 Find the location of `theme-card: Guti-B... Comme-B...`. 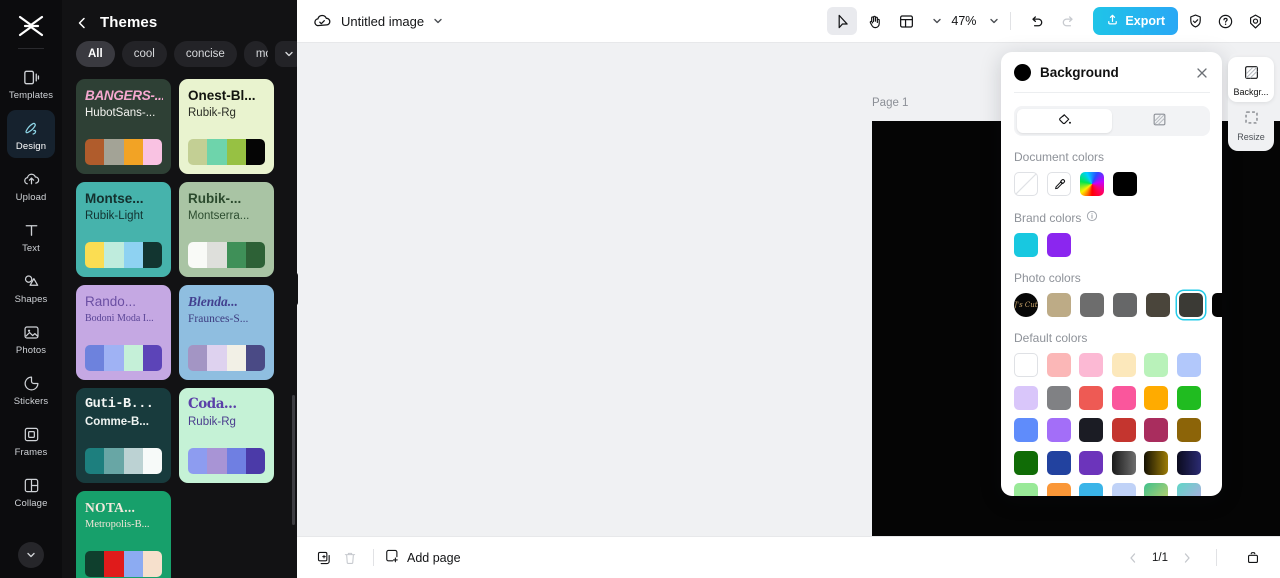

theme-card: Guti-B... Comme-B... is located at coordinates (123, 435).